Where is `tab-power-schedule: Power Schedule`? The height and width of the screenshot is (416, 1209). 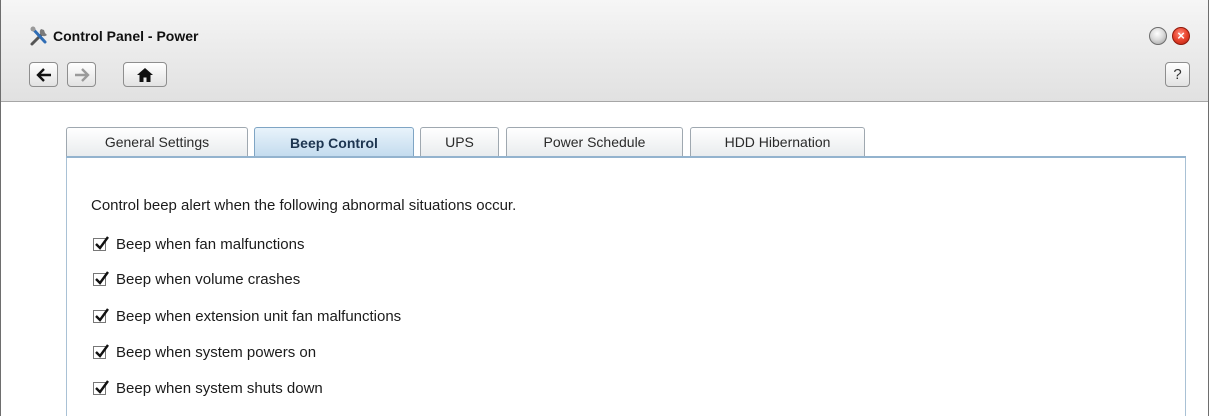 tab-power-schedule: Power Schedule is located at coordinates (594, 141).